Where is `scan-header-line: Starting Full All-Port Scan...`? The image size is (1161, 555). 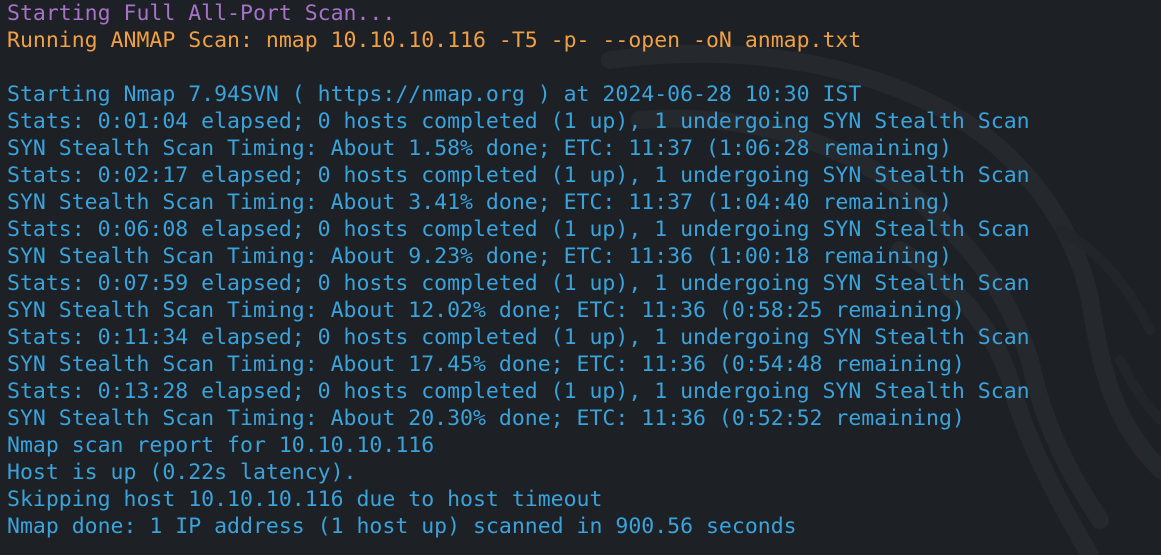 scan-header-line: Starting Full All-Port Scan... is located at coordinates (201, 13).